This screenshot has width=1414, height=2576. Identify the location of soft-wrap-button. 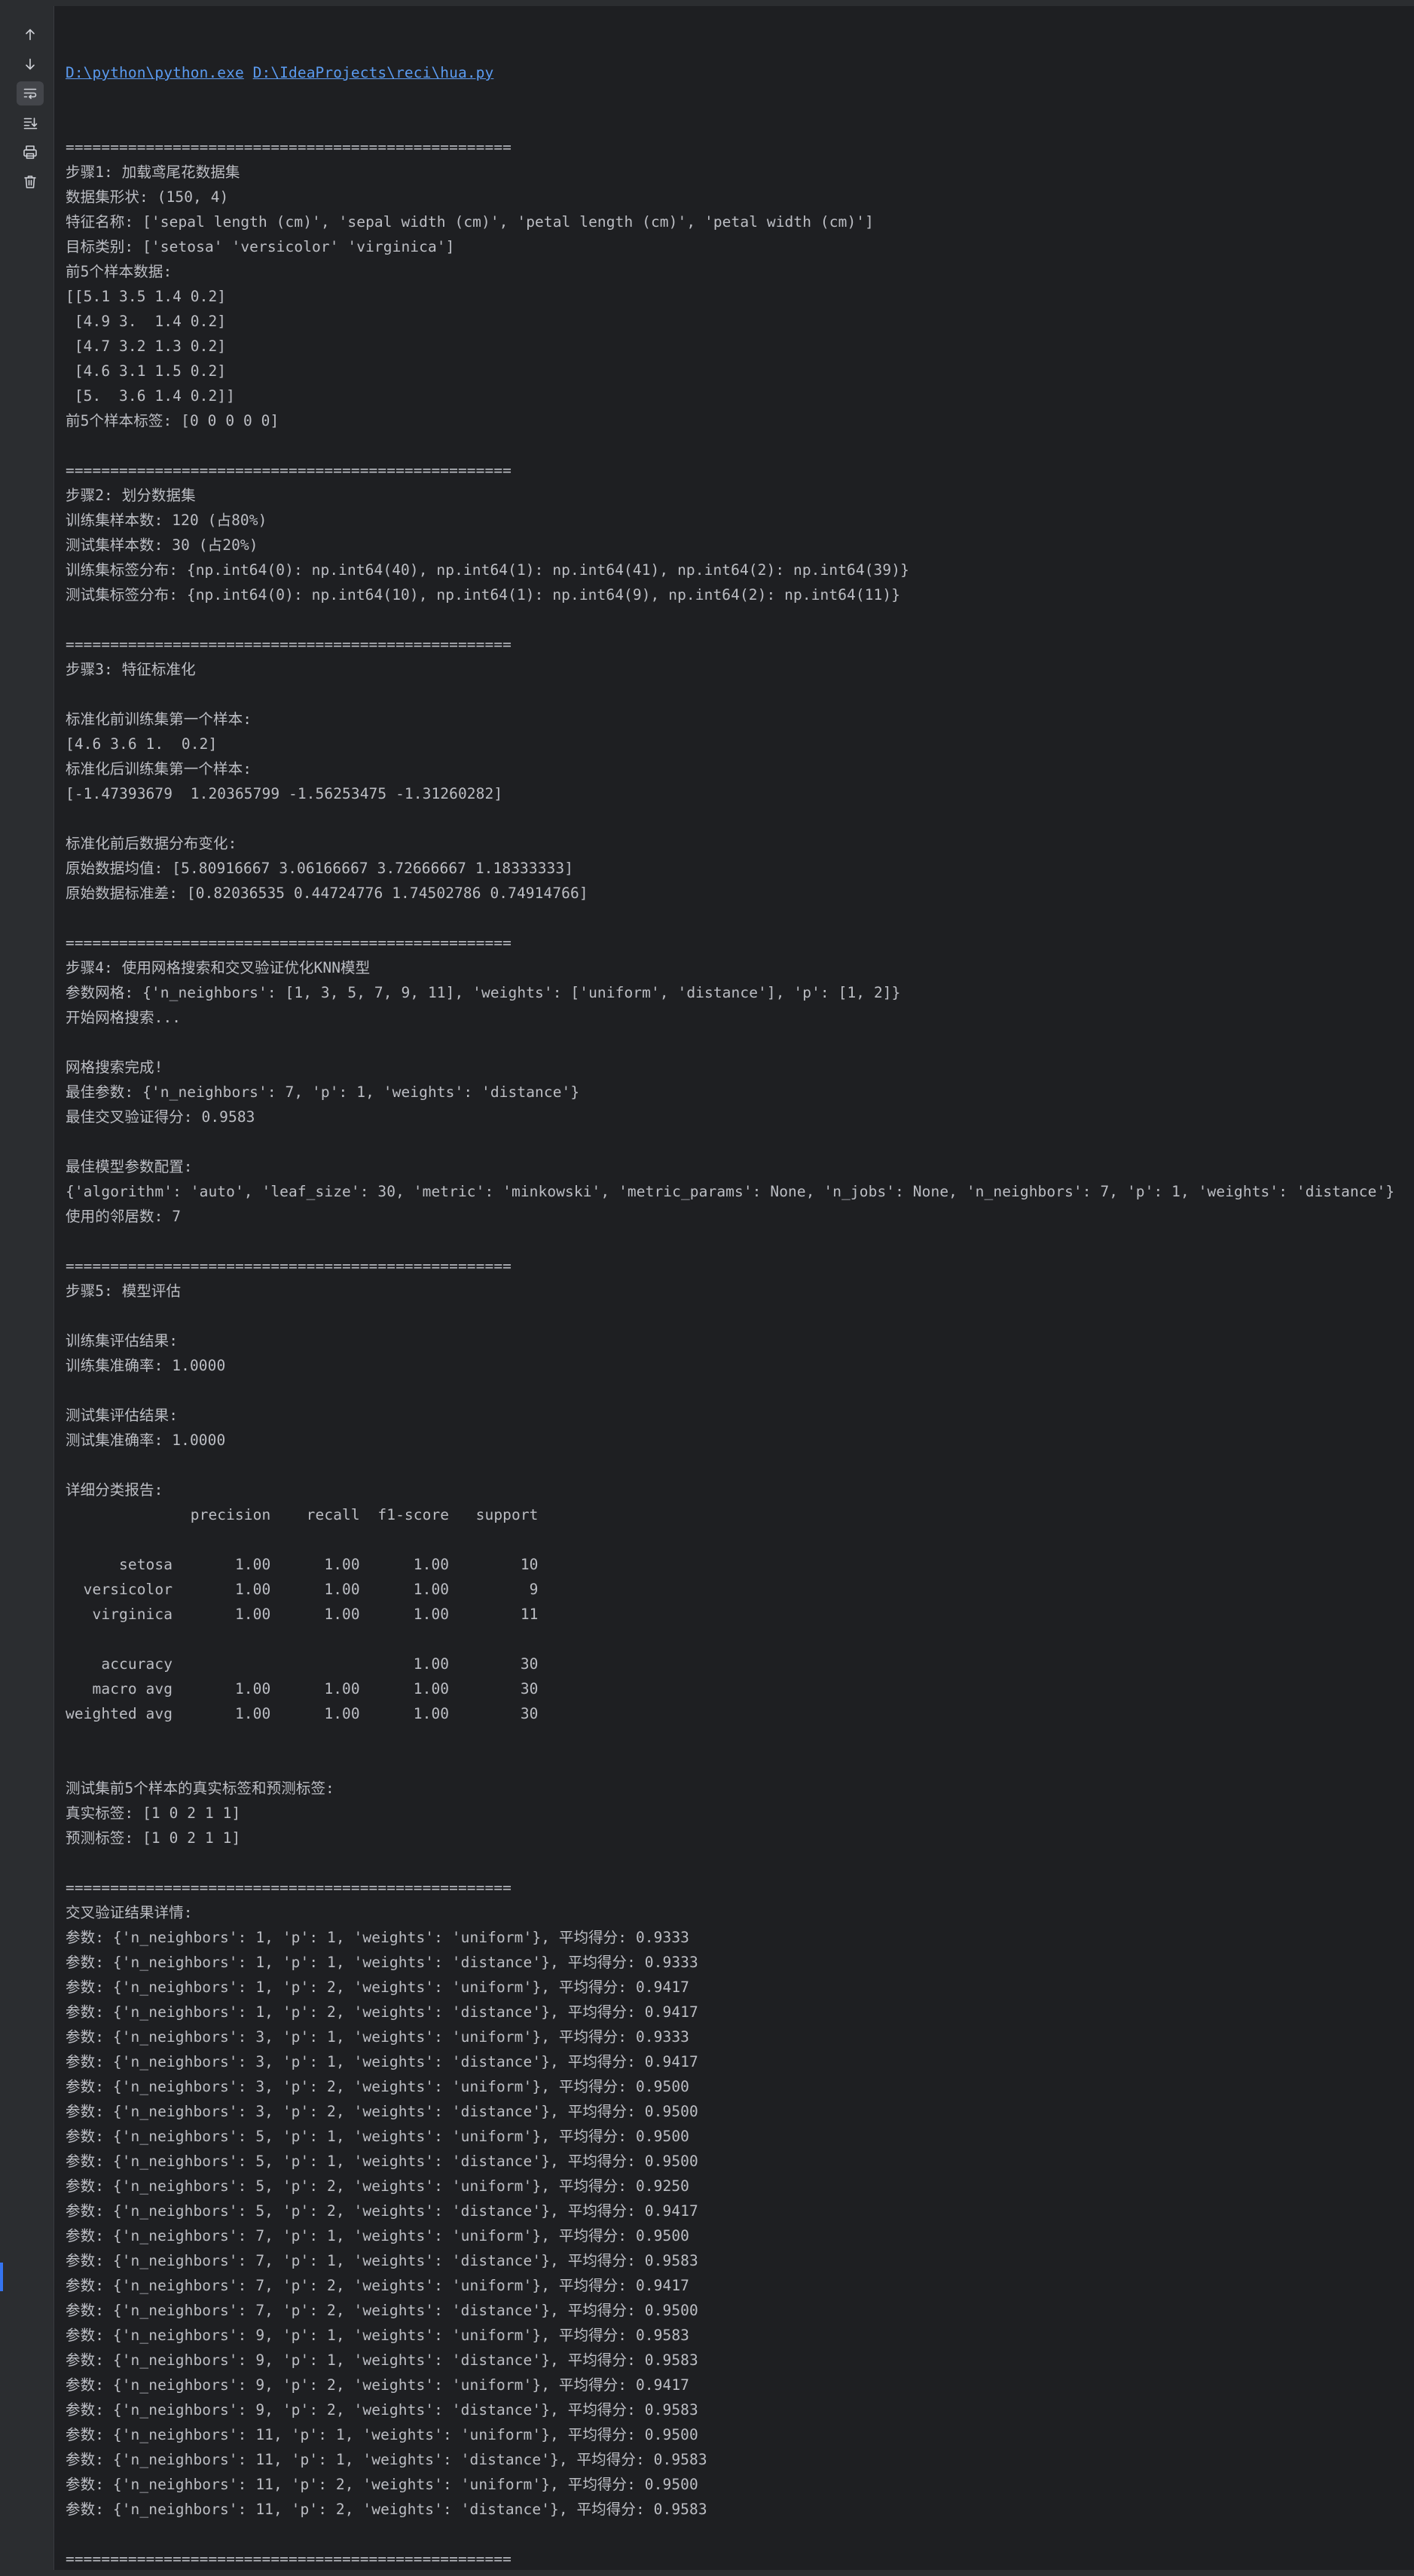
(30, 93).